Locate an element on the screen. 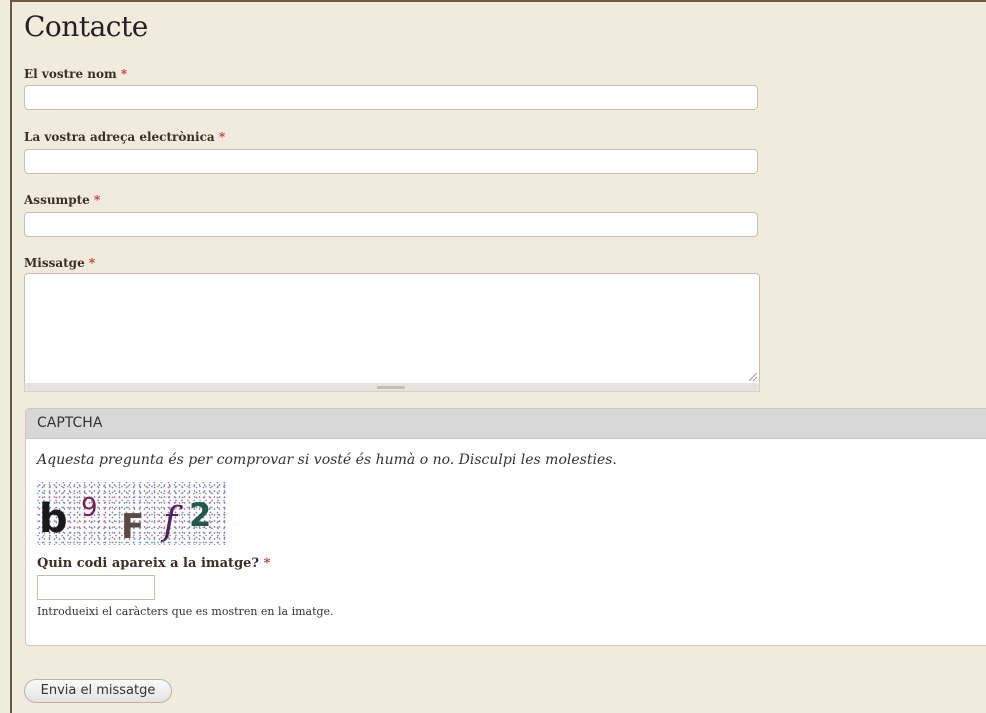 The height and width of the screenshot is (713, 986). captcha-char-4: f is located at coordinates (171, 521).